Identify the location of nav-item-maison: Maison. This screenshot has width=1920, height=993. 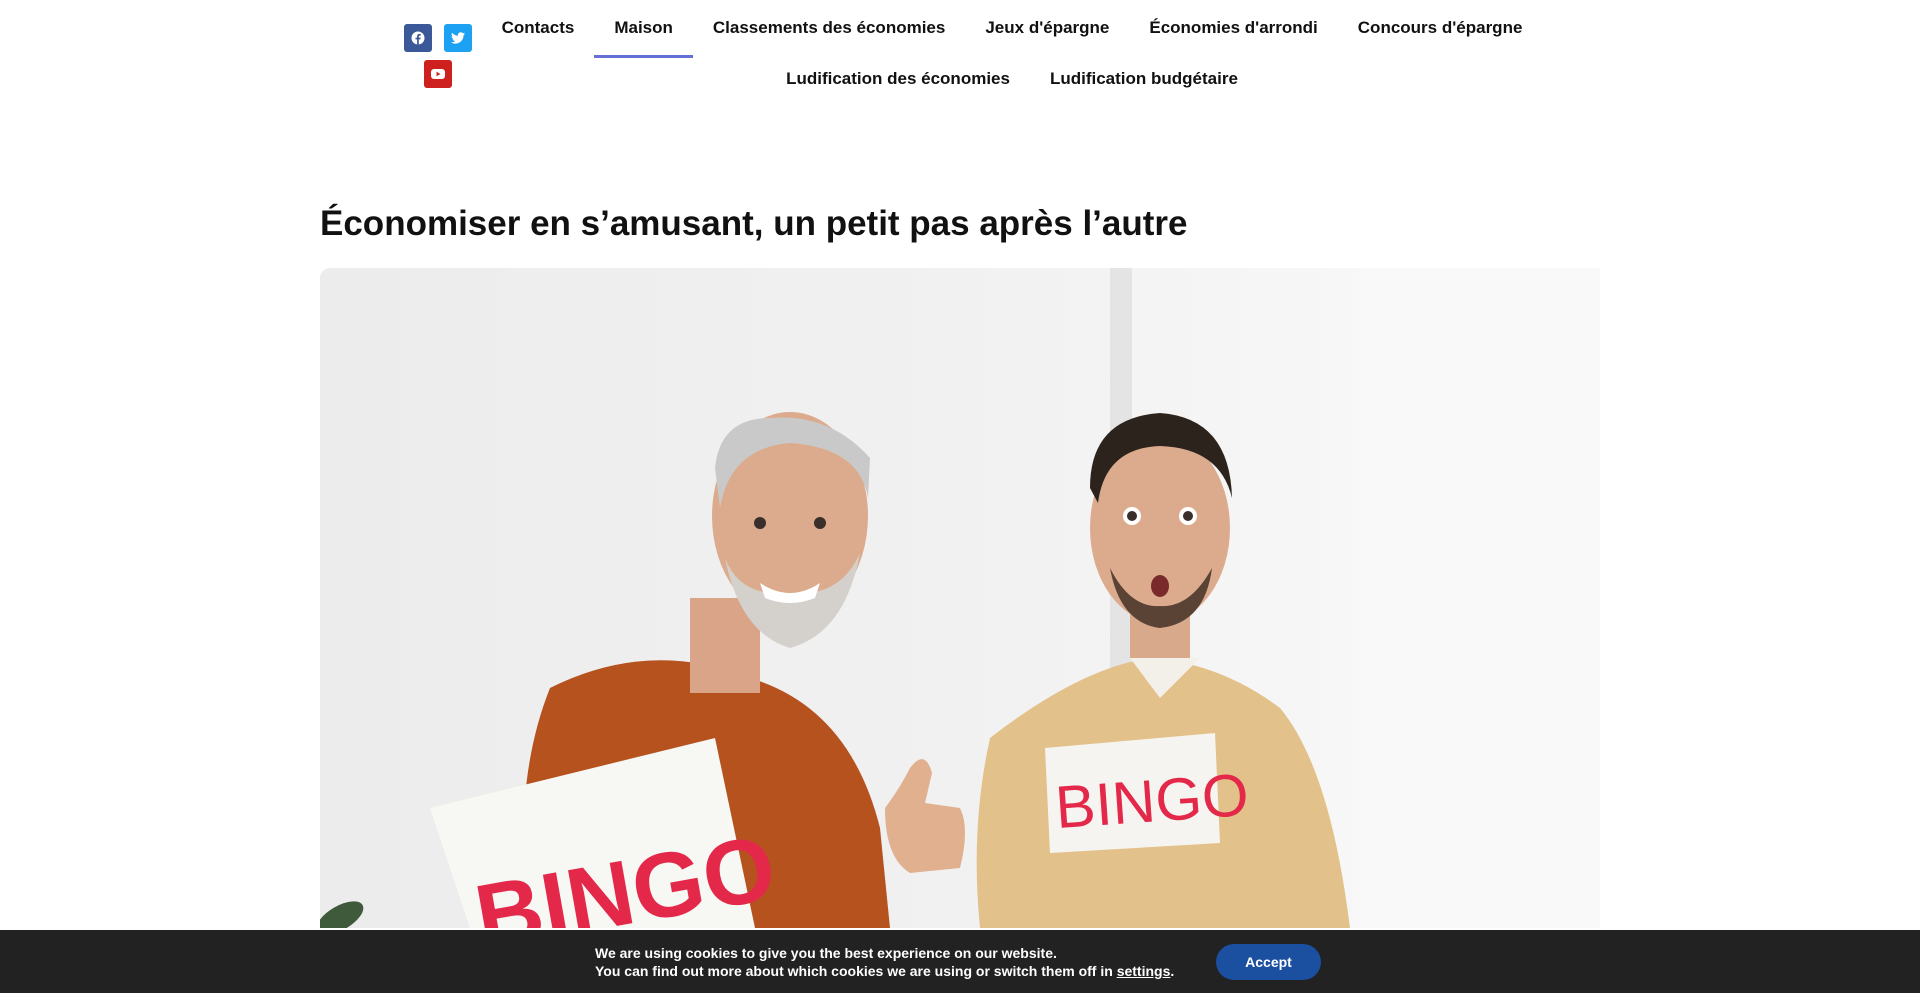
(643, 29).